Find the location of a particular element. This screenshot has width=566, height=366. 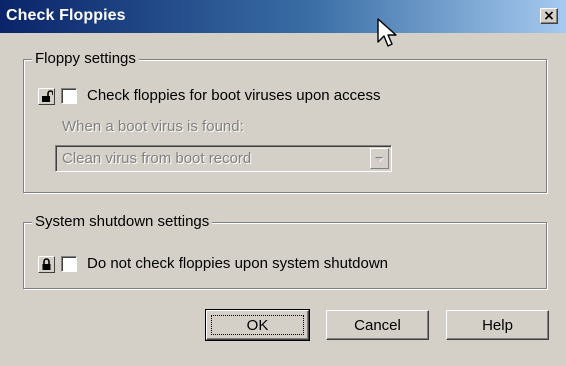

boot-virus-action-value: Clean virus from boot record is located at coordinates (157, 158).